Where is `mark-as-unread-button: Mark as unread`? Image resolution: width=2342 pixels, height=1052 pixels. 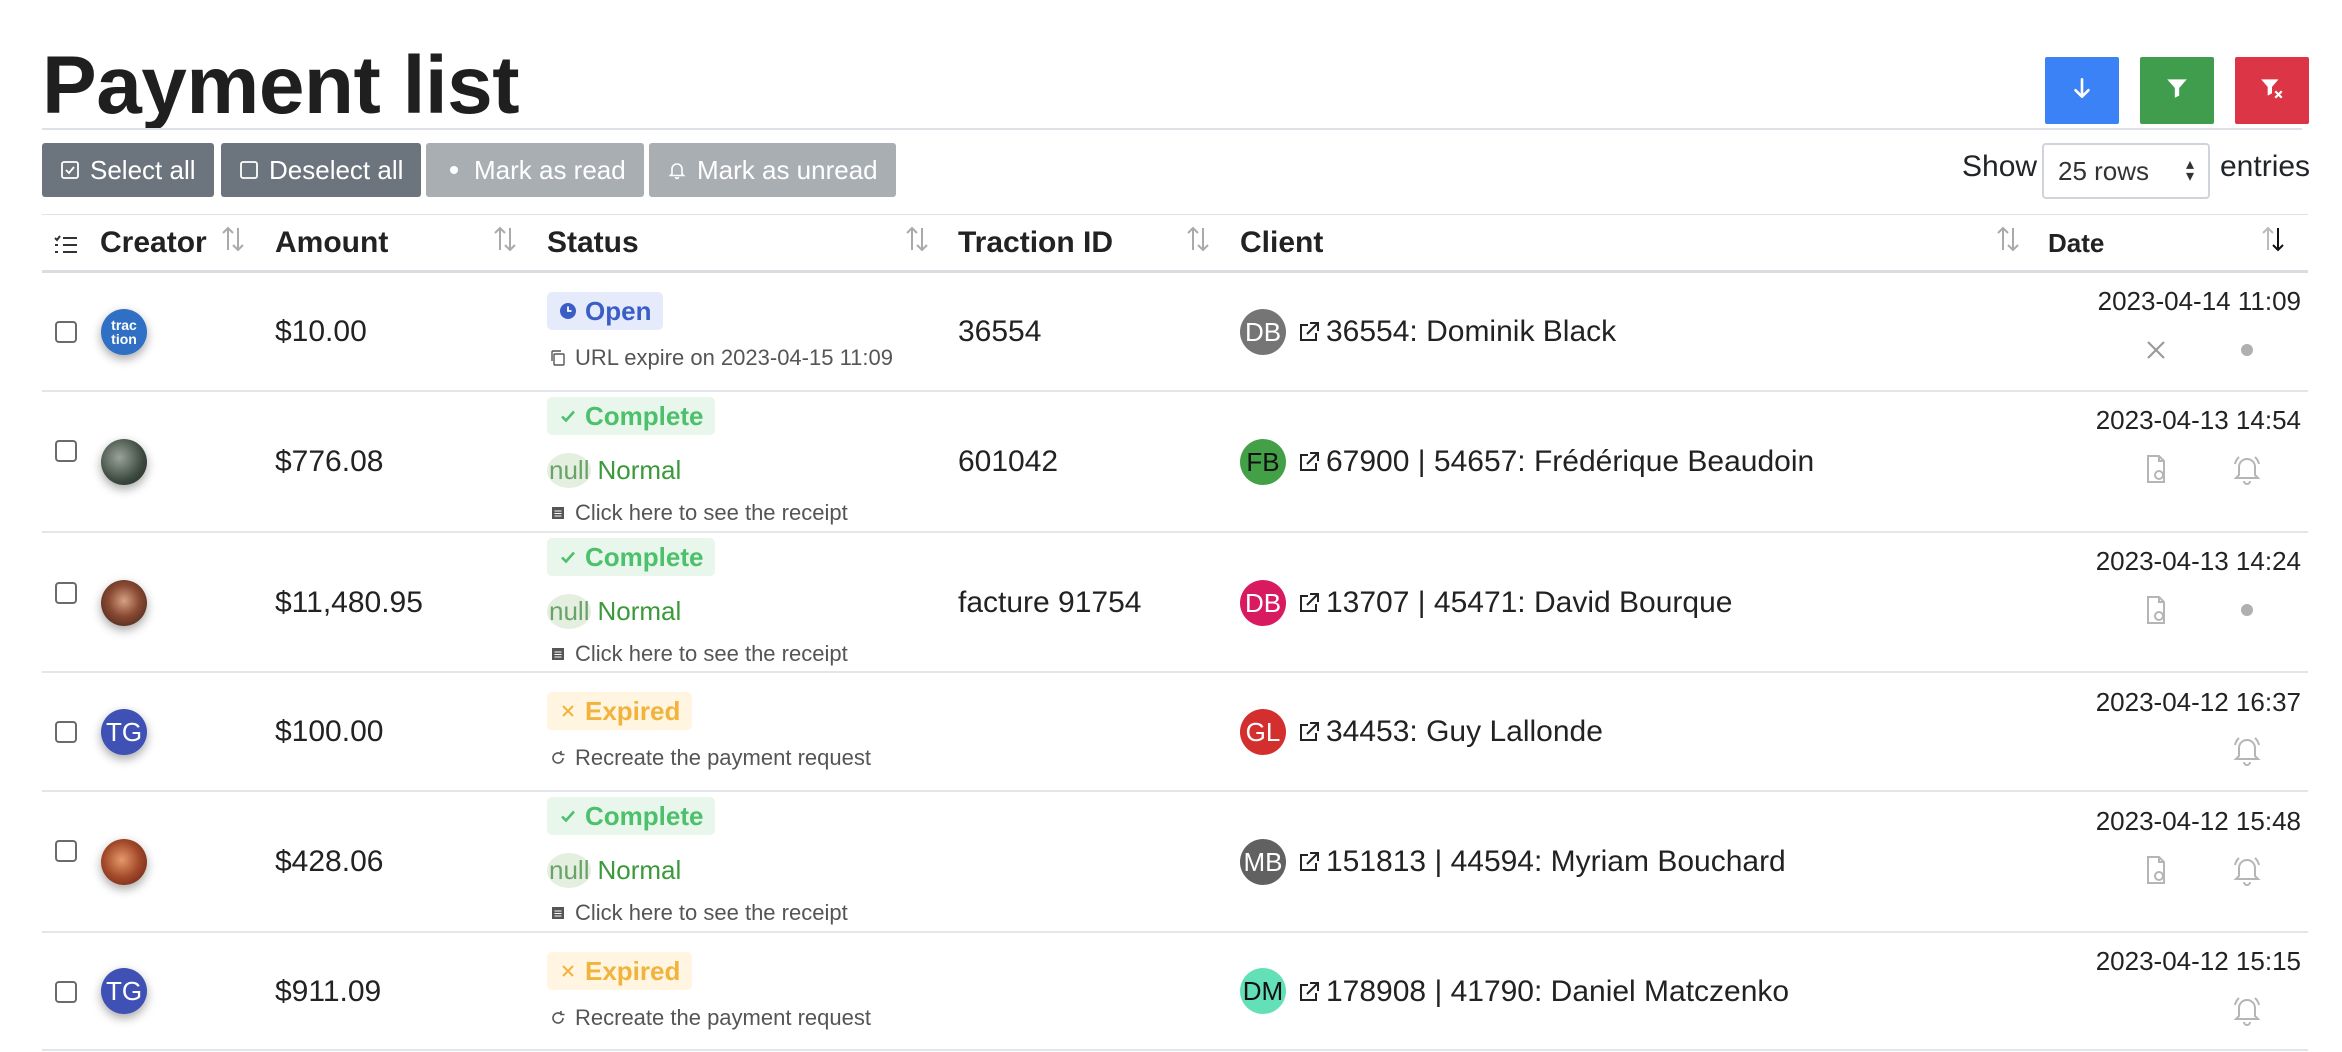 mark-as-unread-button: Mark as unread is located at coordinates (772, 170).